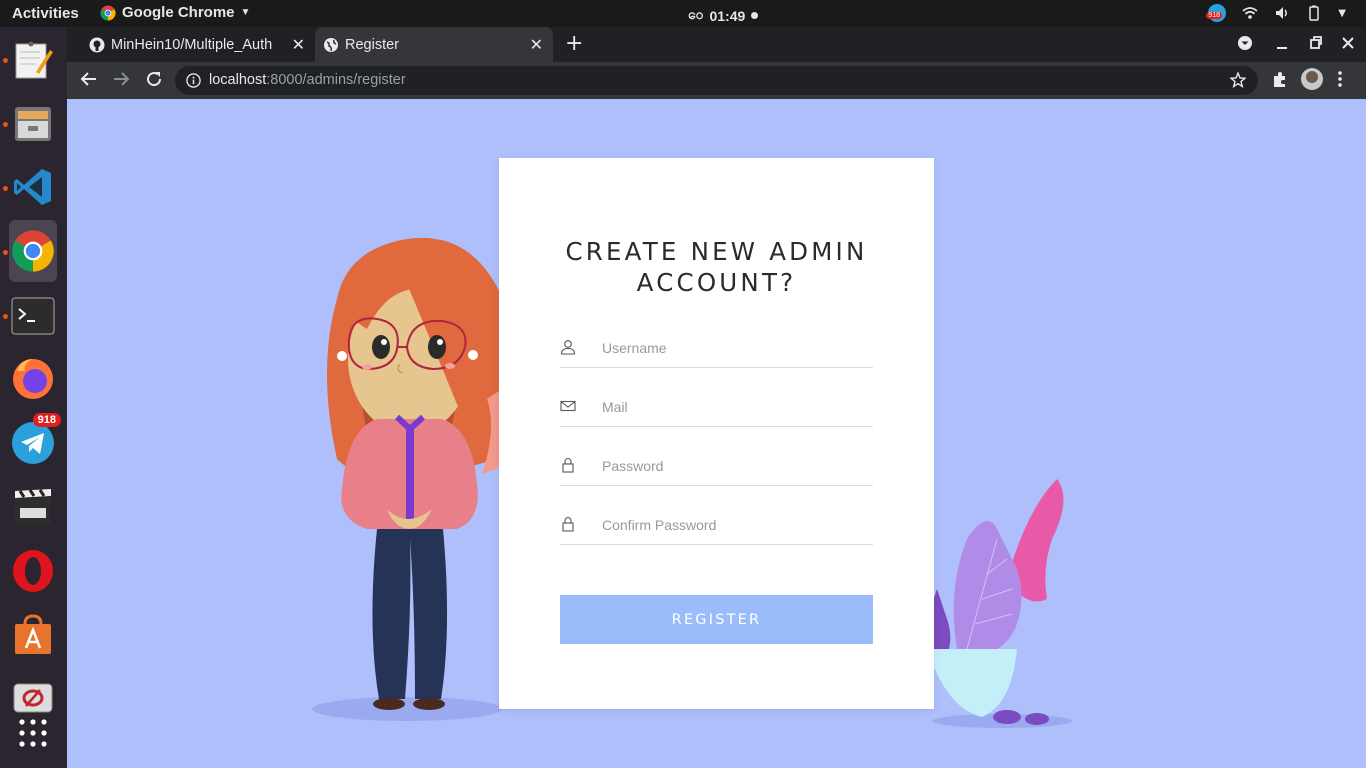  What do you see at coordinates (568, 406) in the screenshot?
I see `mail-icon` at bounding box center [568, 406].